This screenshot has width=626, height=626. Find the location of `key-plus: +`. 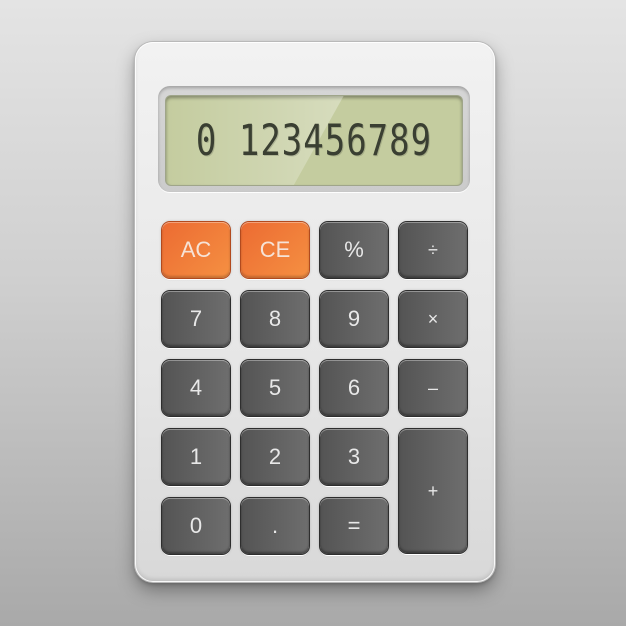

key-plus: + is located at coordinates (433, 491).